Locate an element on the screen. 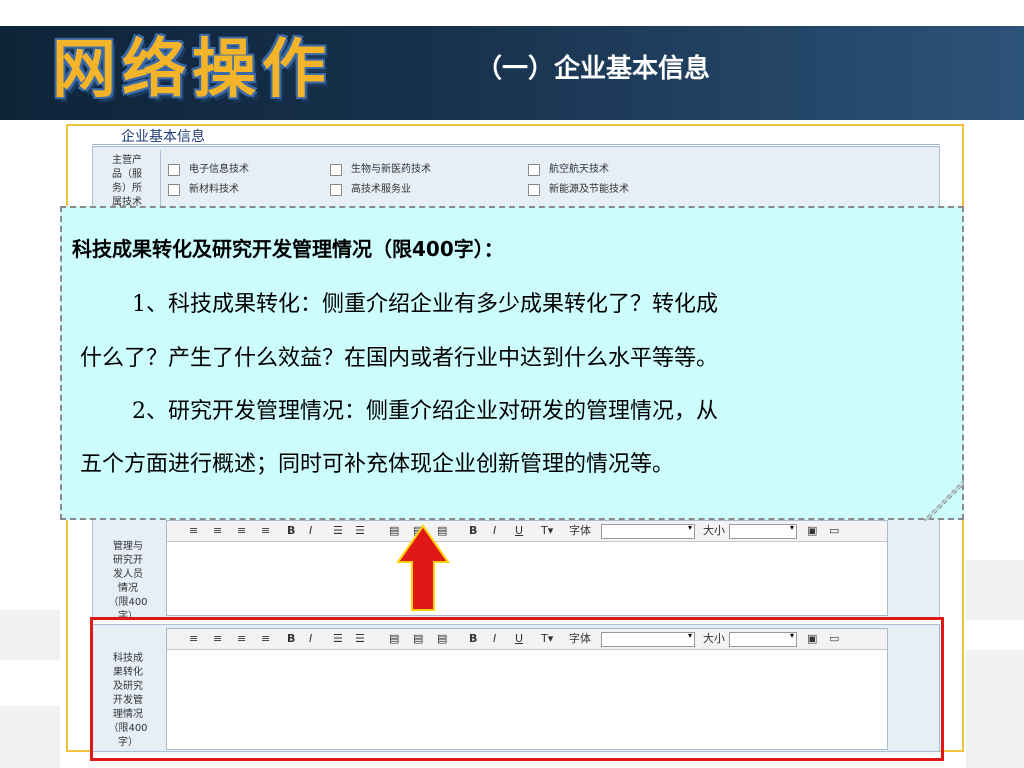 The width and height of the screenshot is (1024, 768). underline-button: U is located at coordinates (519, 531).